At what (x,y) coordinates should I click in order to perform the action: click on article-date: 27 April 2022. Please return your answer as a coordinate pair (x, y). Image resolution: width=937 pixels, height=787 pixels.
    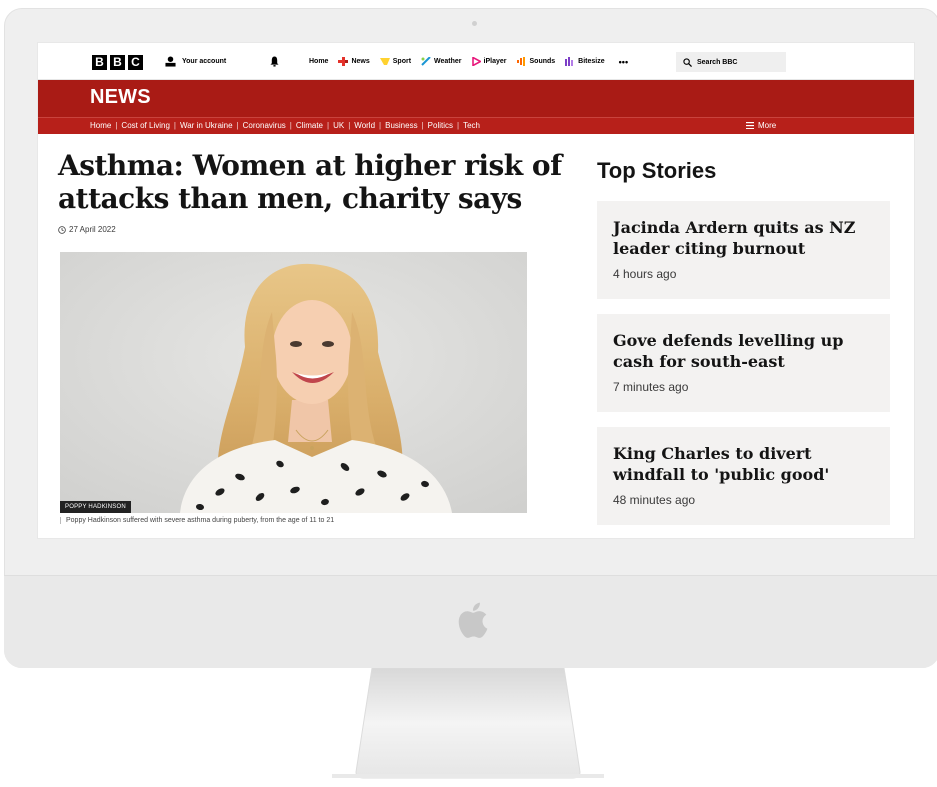
    Looking at the image, I should click on (87, 229).